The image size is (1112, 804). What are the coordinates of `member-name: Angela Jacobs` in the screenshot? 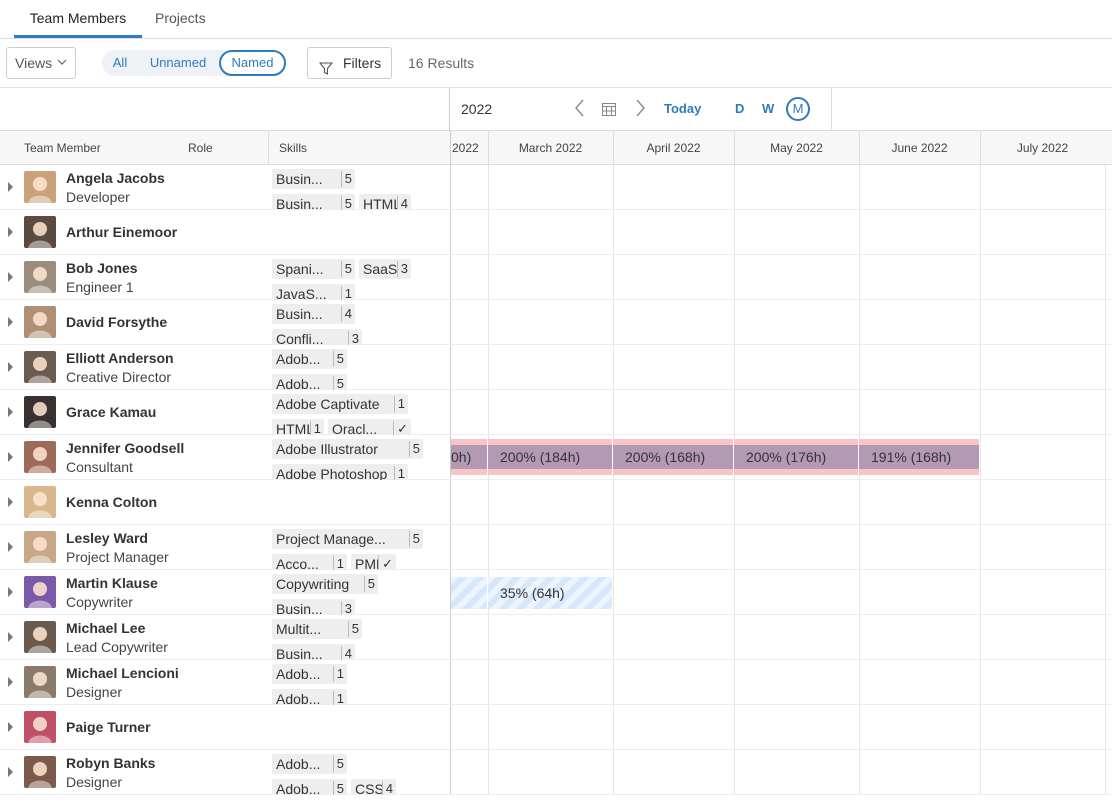 It's located at (115, 178).